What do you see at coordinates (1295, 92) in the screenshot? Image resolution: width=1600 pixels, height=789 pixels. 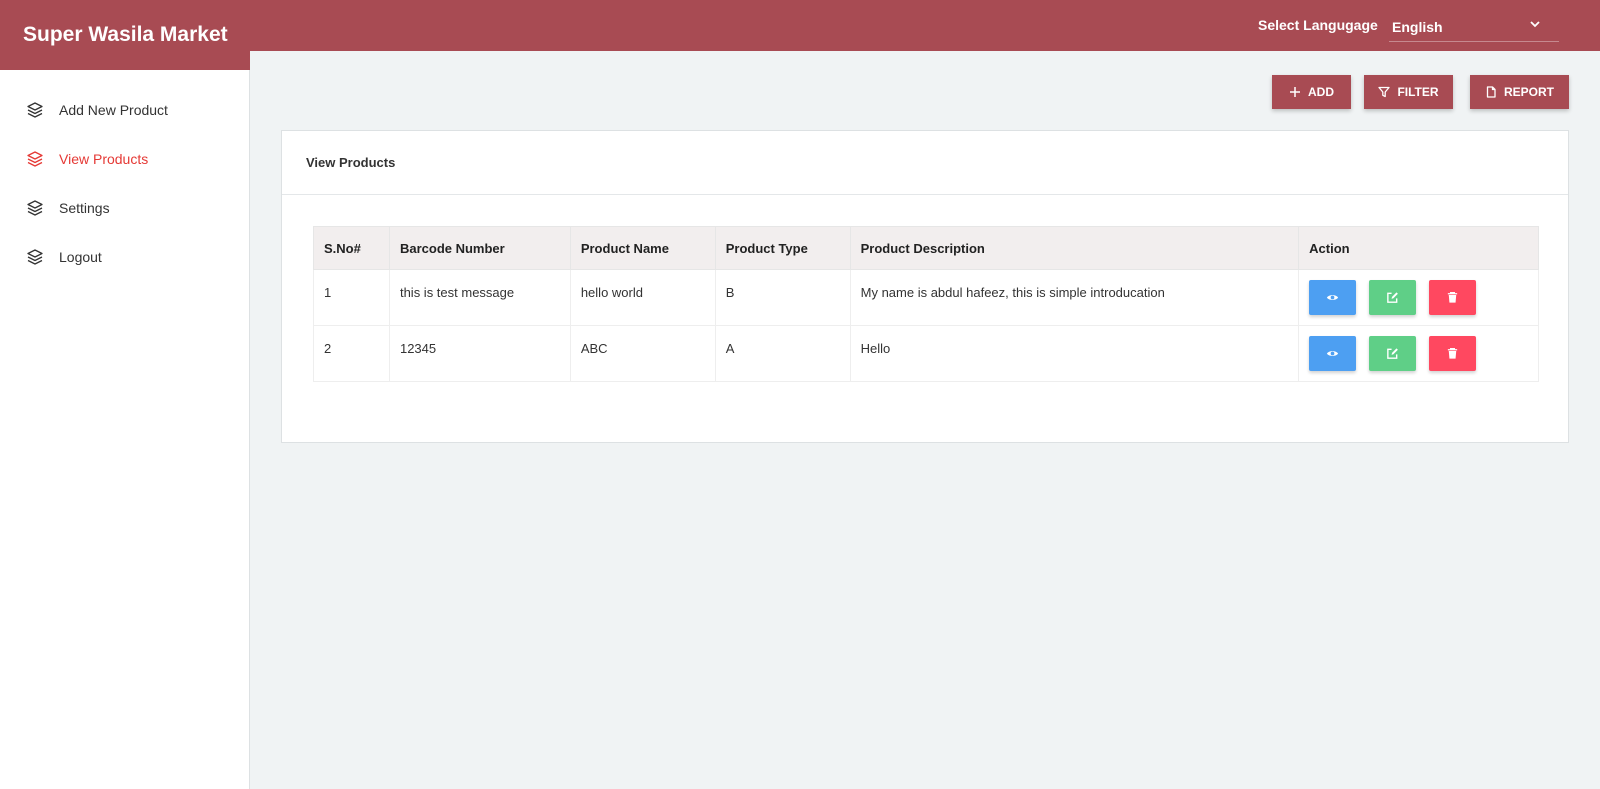 I see `plus-icon` at bounding box center [1295, 92].